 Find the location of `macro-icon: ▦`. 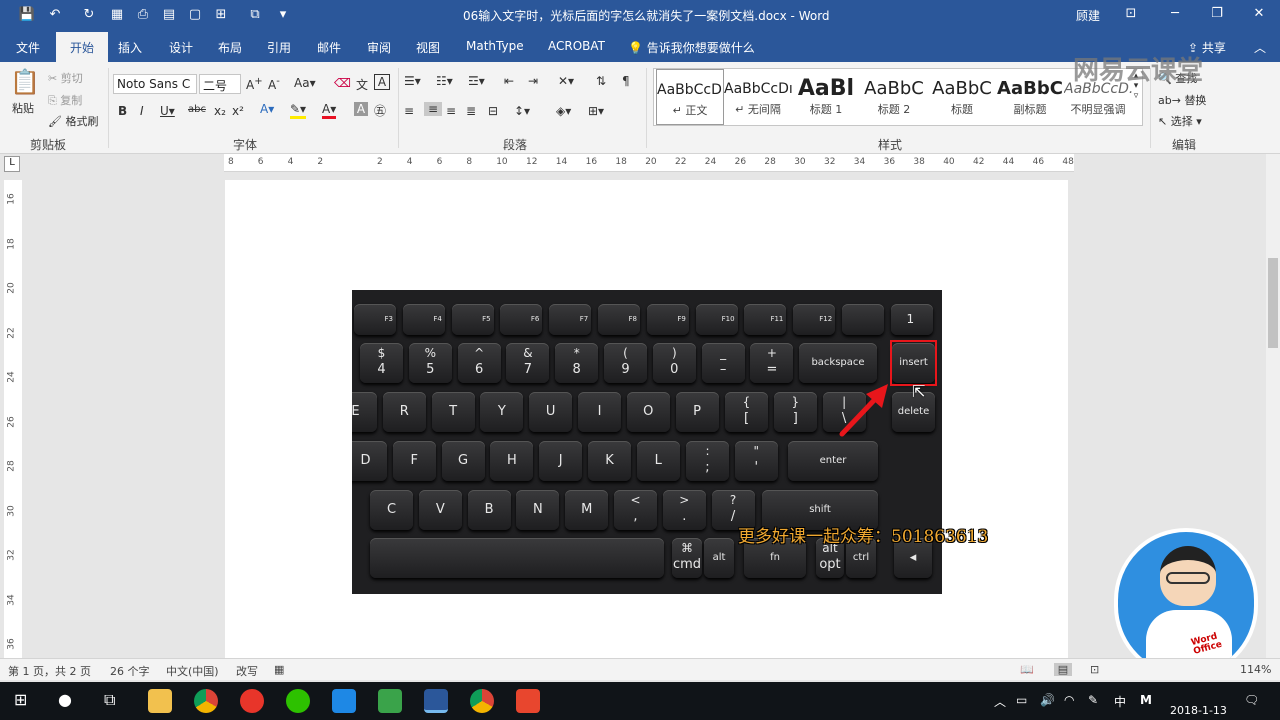

macro-icon: ▦ is located at coordinates (279, 669).